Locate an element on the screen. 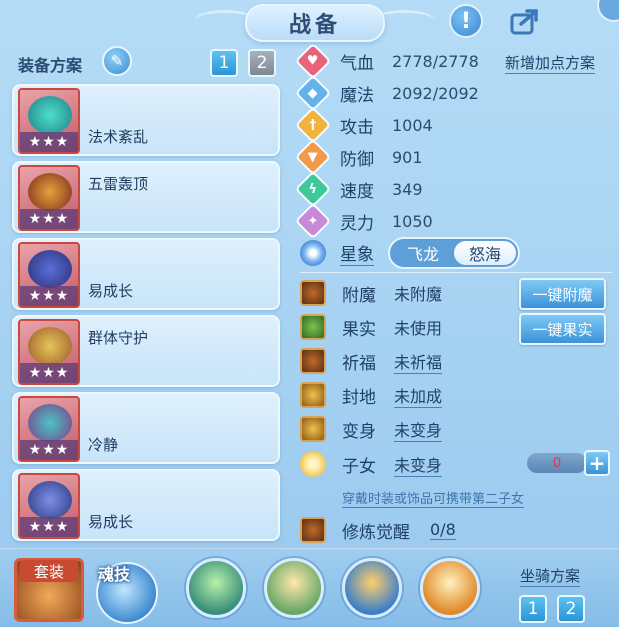 The image size is (619, 627). one-click-enchant-button: 一键附魔 is located at coordinates (562, 294).